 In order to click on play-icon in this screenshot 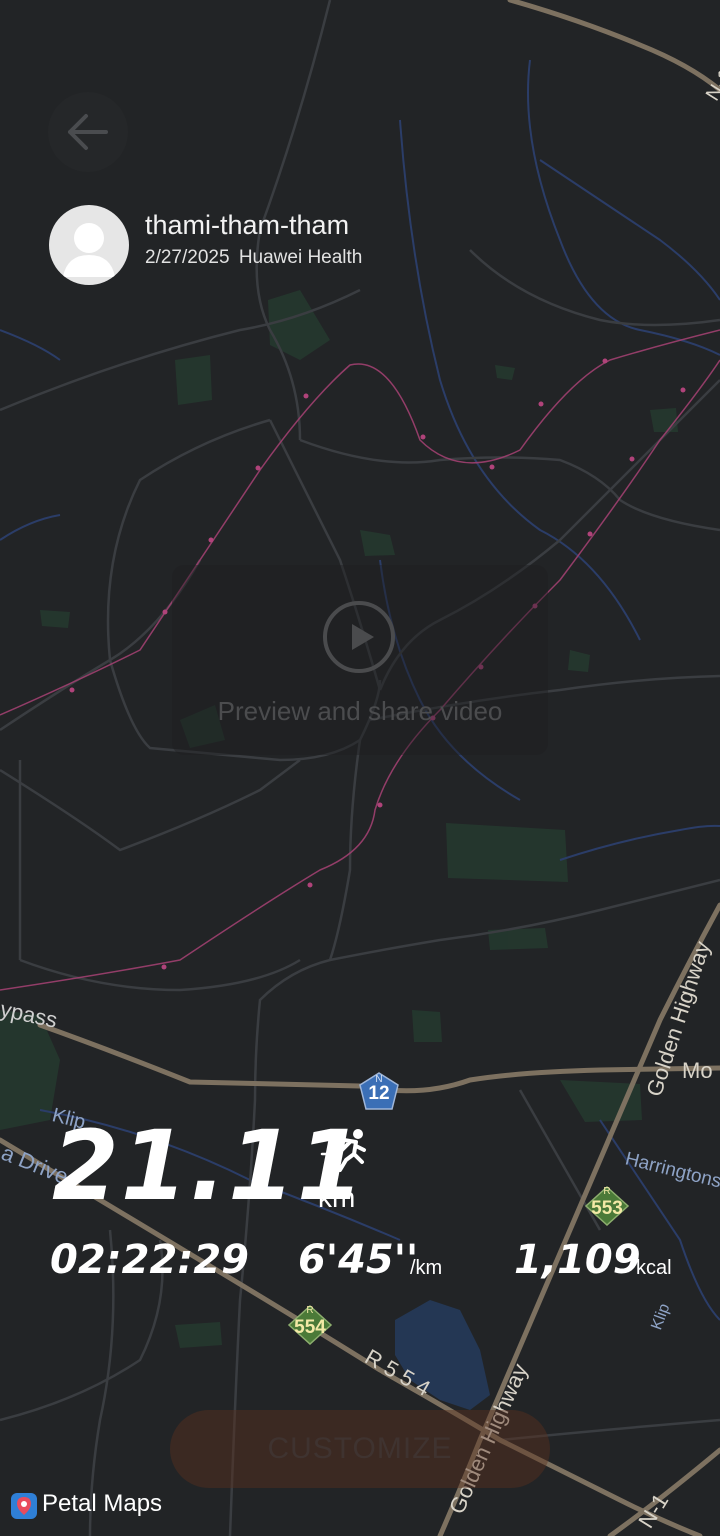, I will do `click(359, 637)`.